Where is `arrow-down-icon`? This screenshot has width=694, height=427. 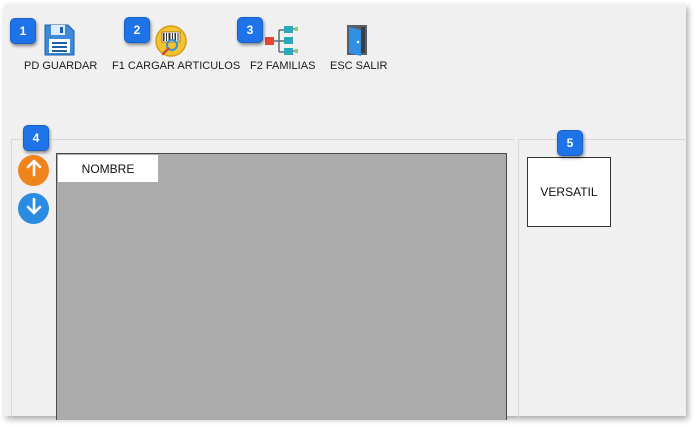
arrow-down-icon is located at coordinates (34, 208).